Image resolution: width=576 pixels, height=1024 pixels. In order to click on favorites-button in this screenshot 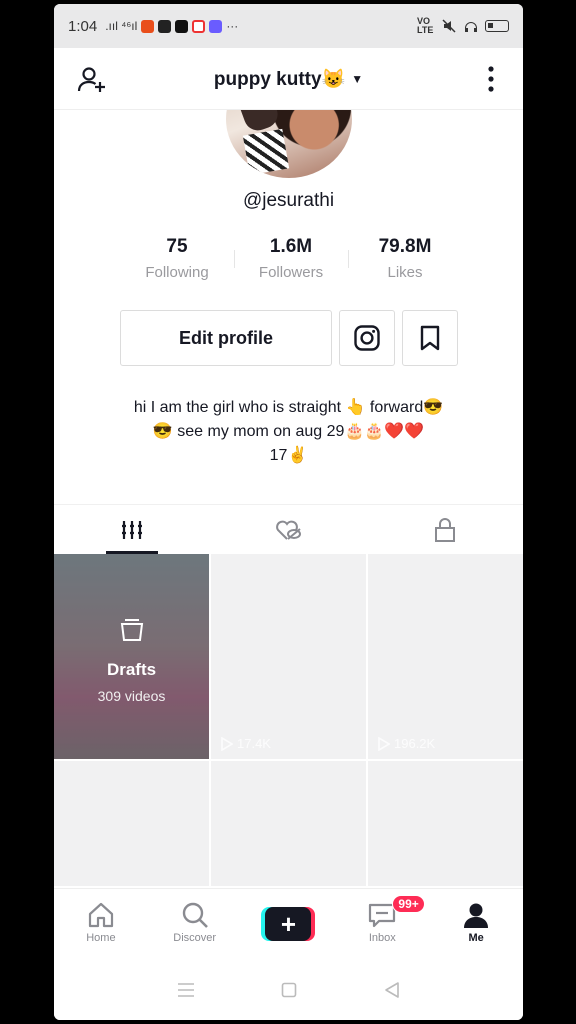, I will do `click(430, 338)`.